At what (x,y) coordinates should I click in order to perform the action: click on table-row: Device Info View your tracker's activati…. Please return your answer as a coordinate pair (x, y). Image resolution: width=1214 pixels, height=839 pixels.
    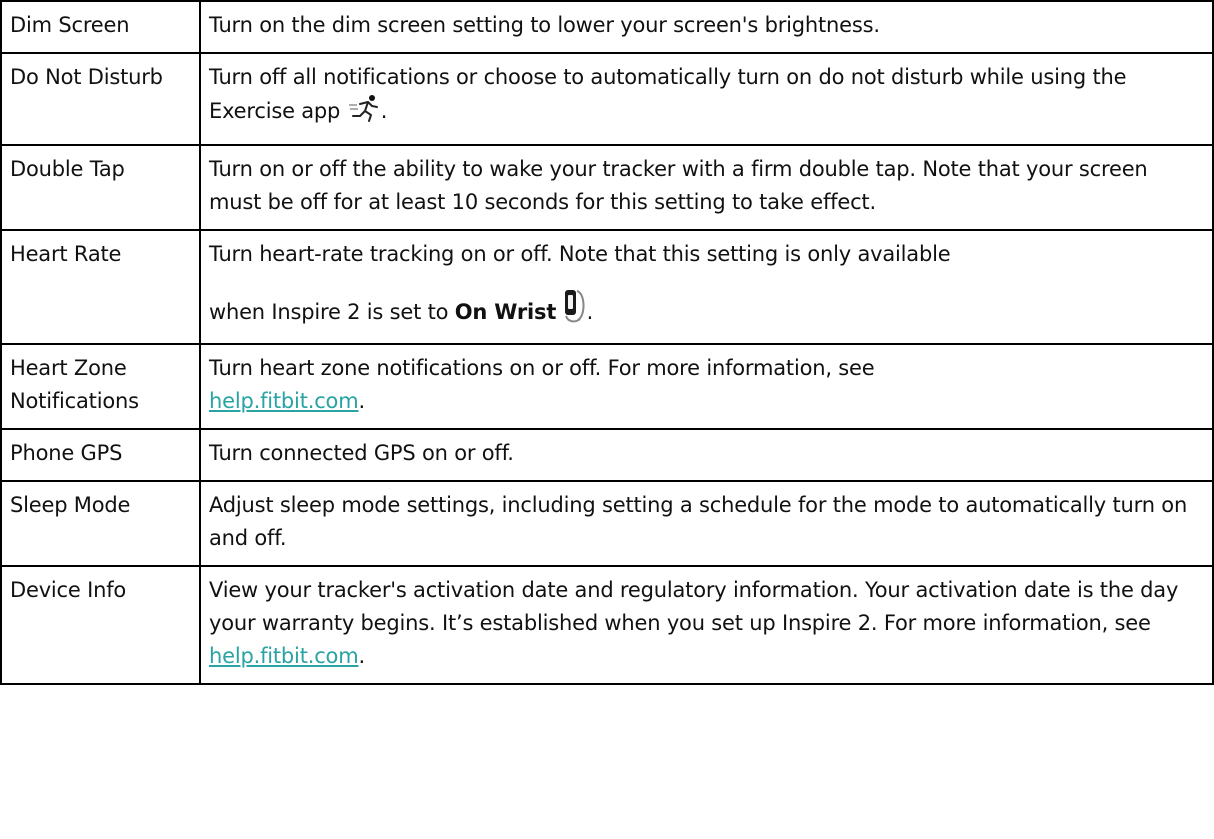
    Looking at the image, I should click on (607, 625).